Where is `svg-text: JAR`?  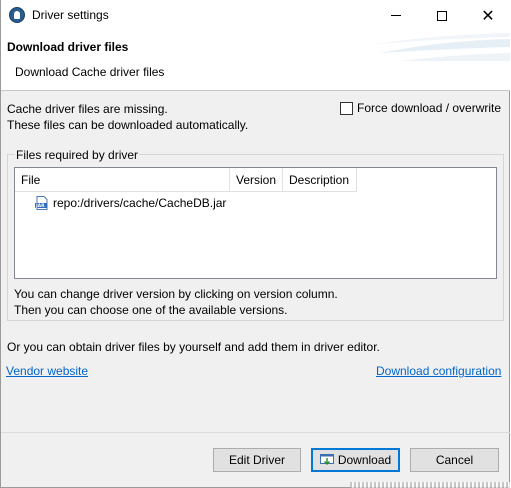
svg-text: JAR is located at coordinates (40, 206).